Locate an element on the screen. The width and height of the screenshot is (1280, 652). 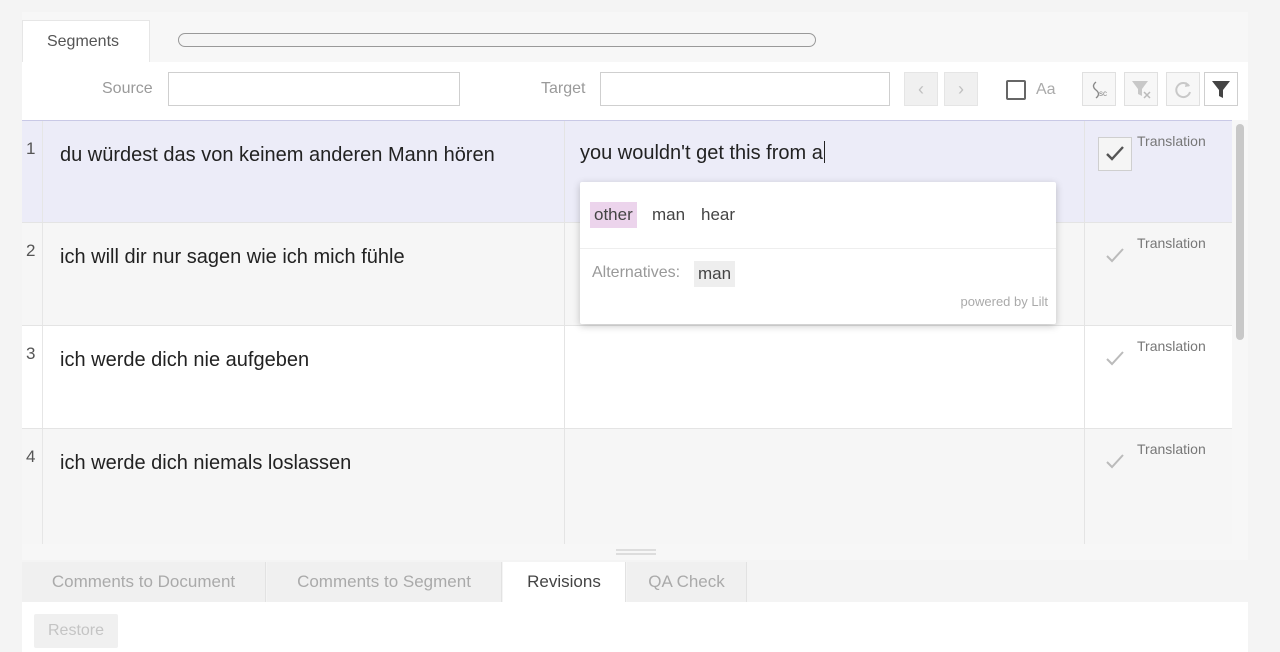
refresh-button is located at coordinates (1183, 89).